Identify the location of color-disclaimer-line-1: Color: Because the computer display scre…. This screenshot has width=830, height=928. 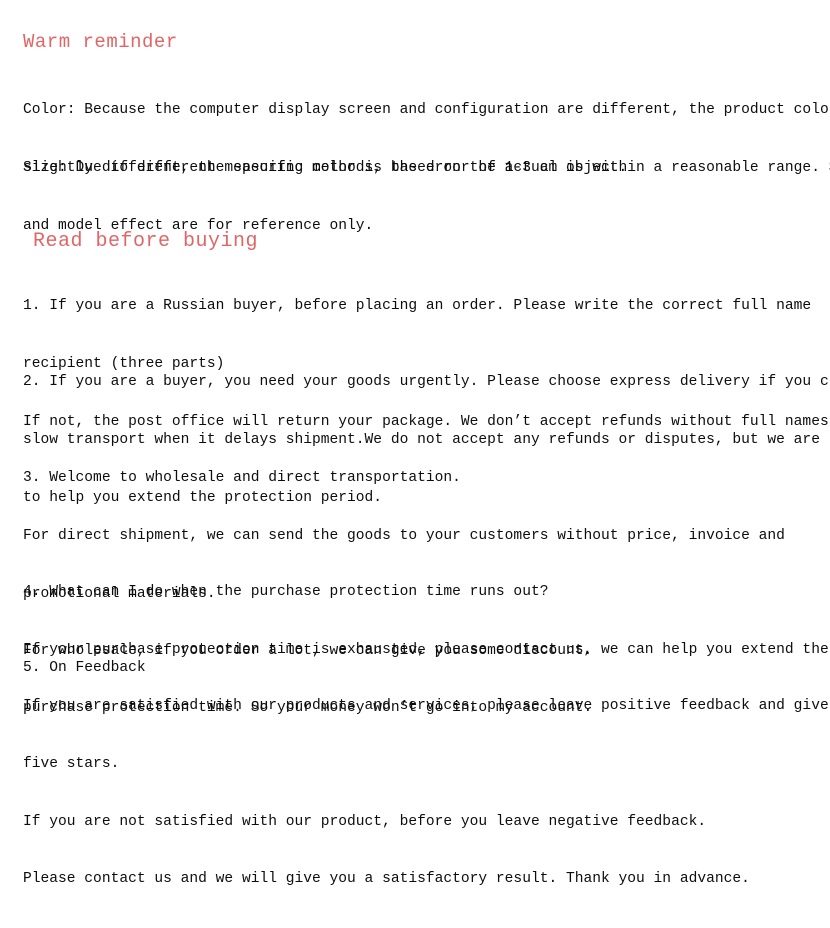
(426, 110).